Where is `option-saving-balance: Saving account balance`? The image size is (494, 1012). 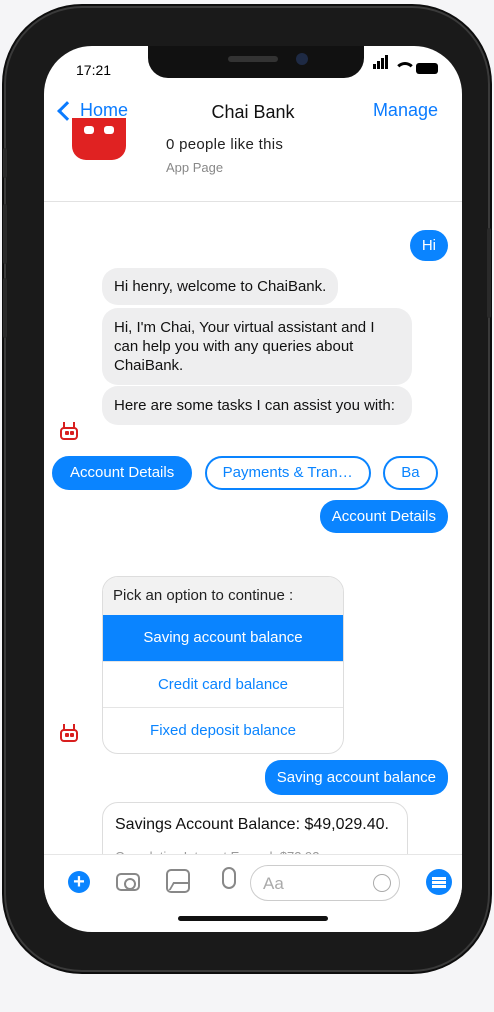 option-saving-balance: Saving account balance is located at coordinates (223, 638).